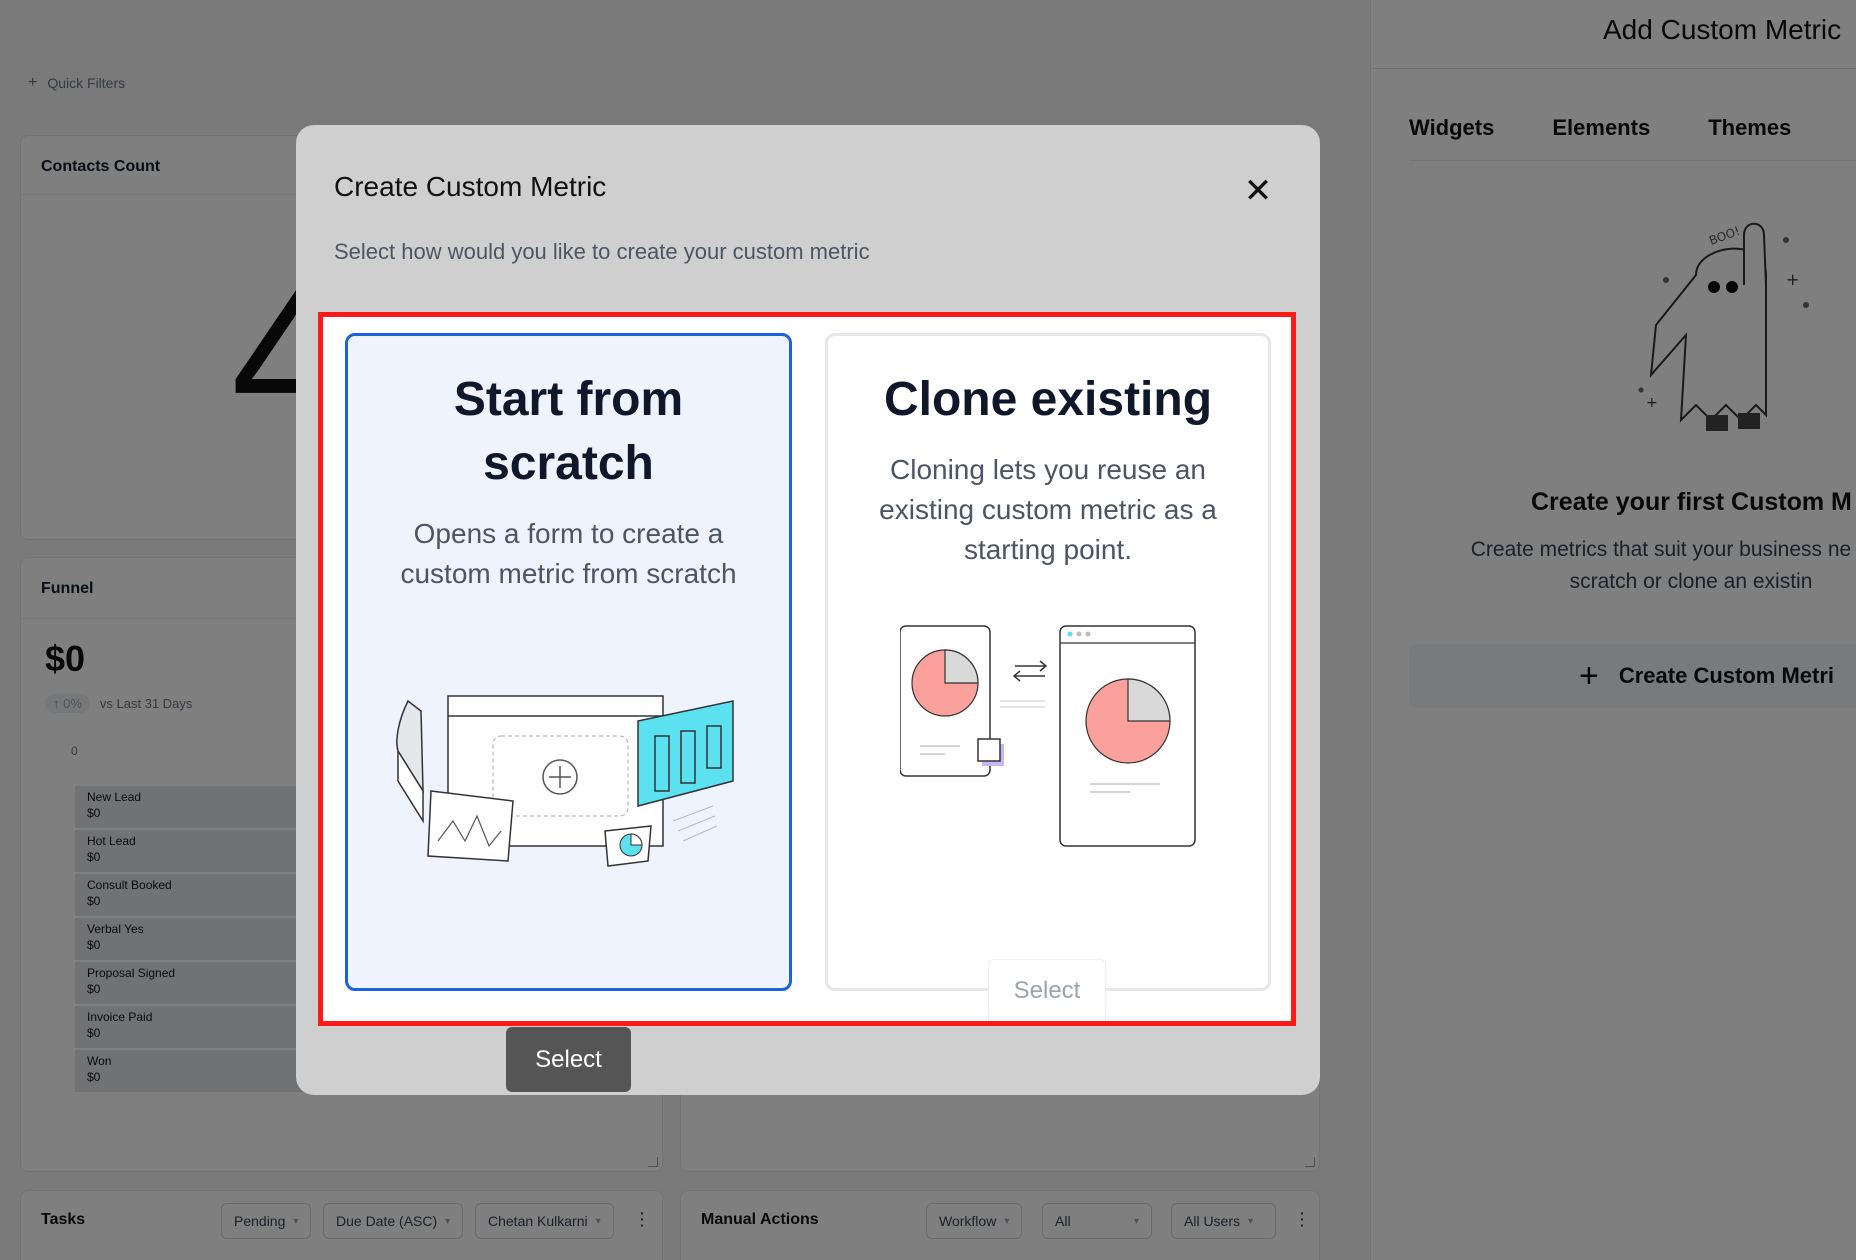 The width and height of the screenshot is (1856, 1260). Describe the element at coordinates (1047, 990) in the screenshot. I see `select-clone-button: Select` at that location.